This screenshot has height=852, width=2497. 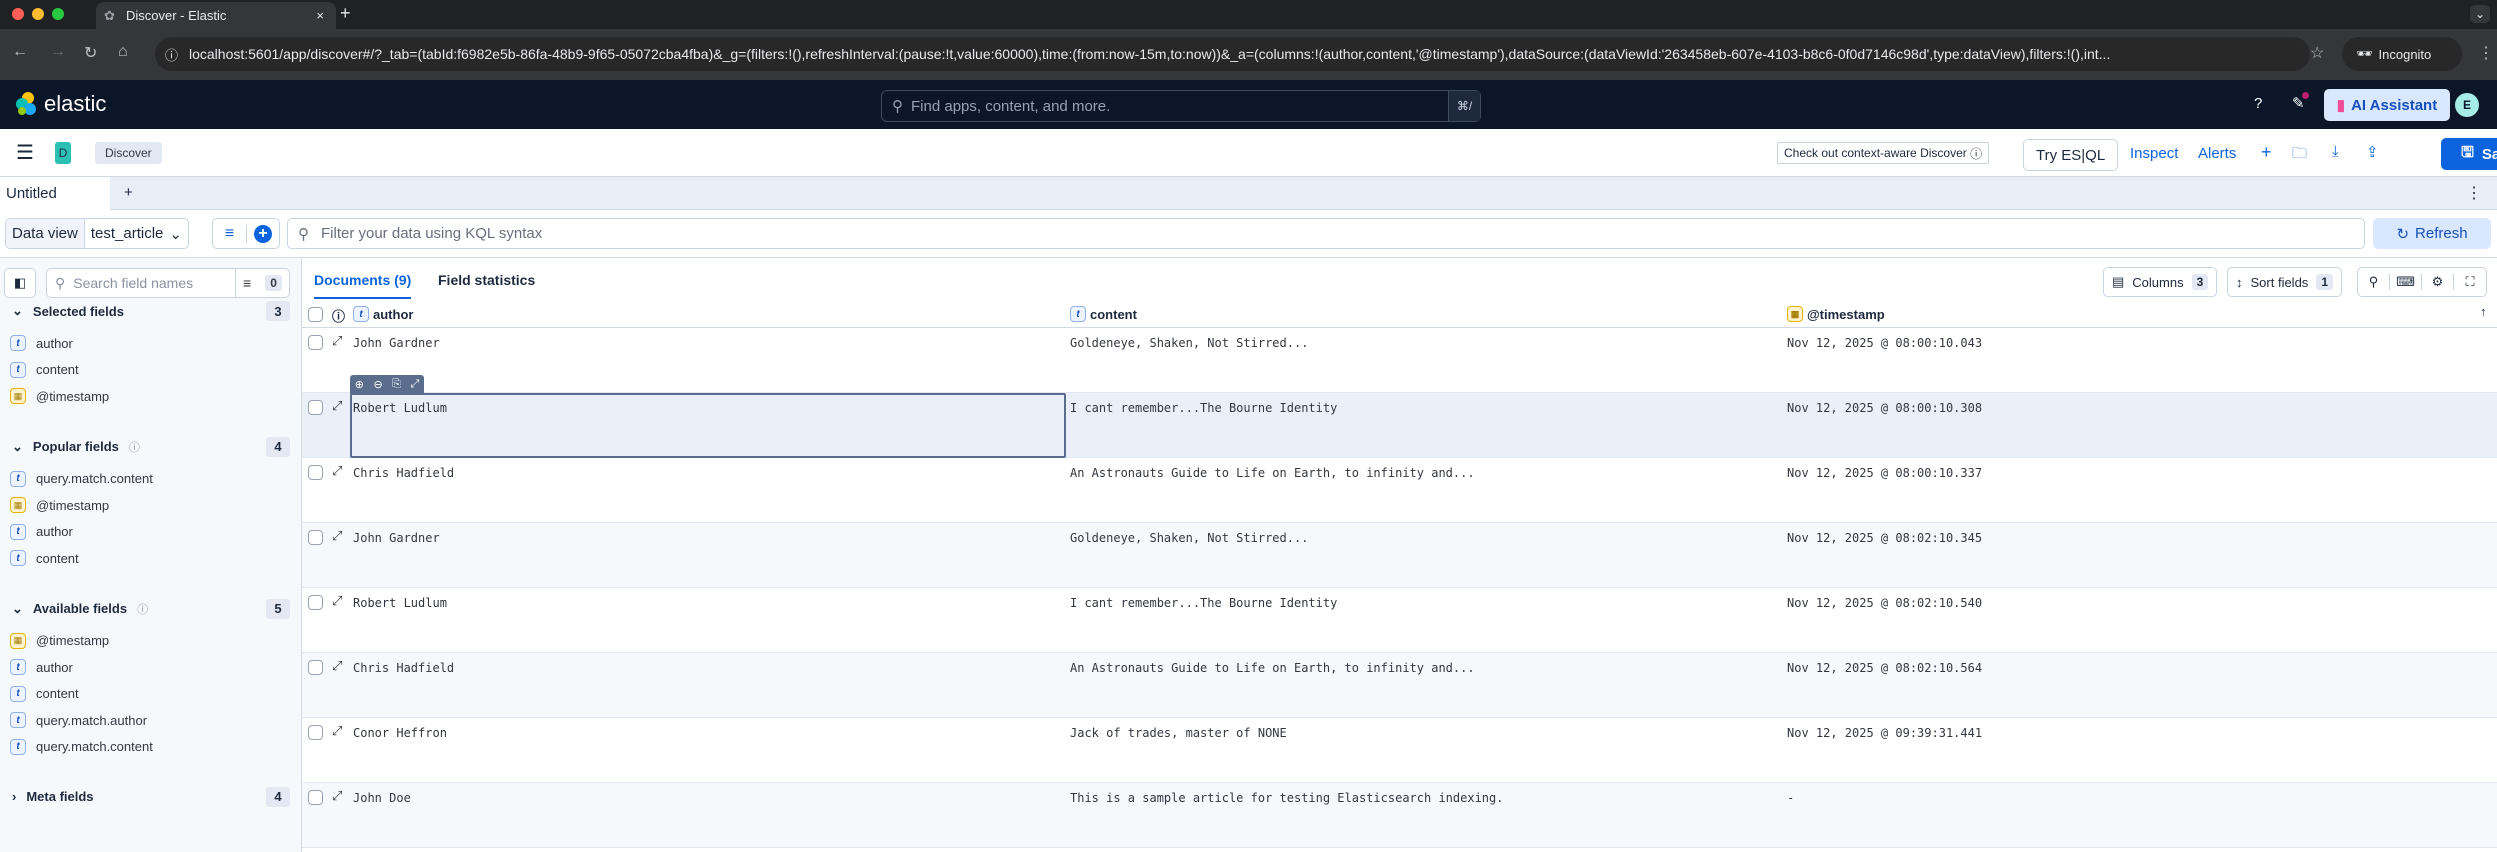 I want to click on elastic-logo: elastic, so click(x=60, y=104).